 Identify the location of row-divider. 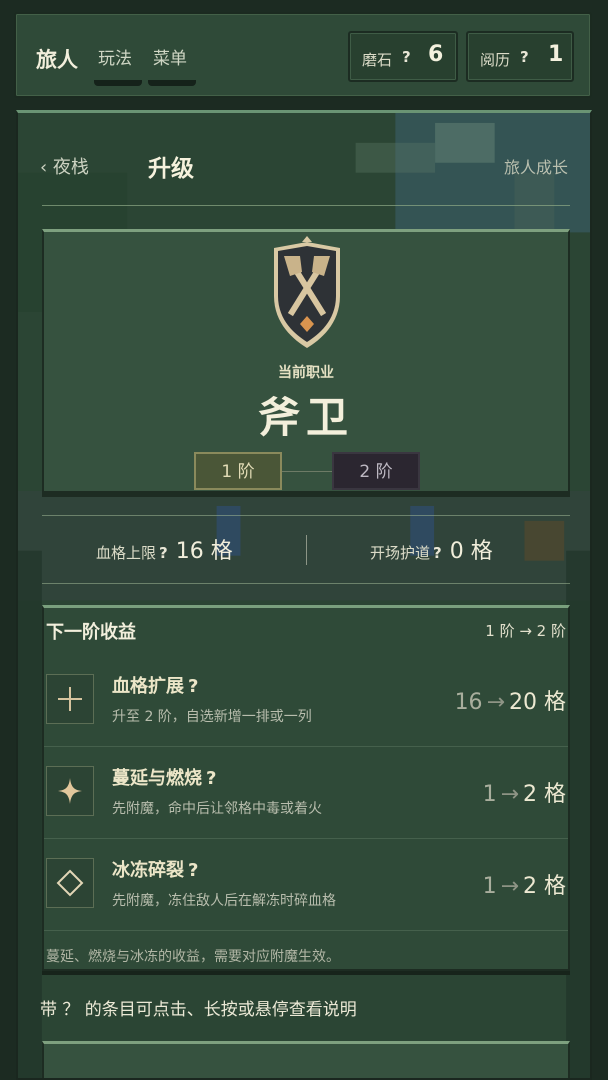
(306, 930).